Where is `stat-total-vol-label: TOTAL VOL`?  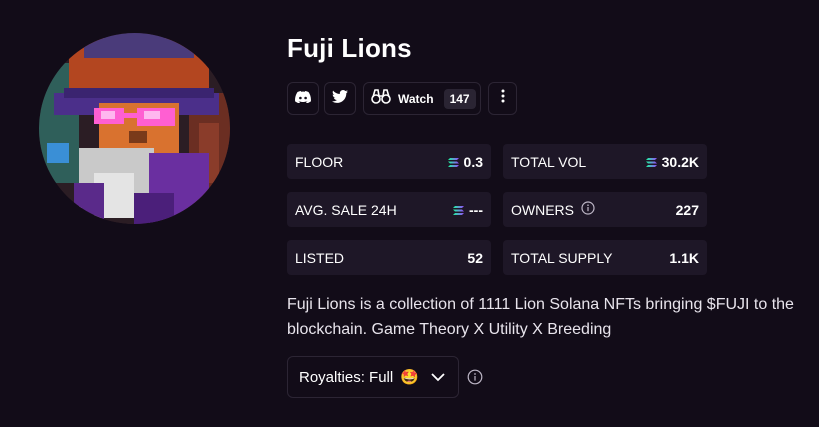 stat-total-vol-label: TOTAL VOL is located at coordinates (549, 161).